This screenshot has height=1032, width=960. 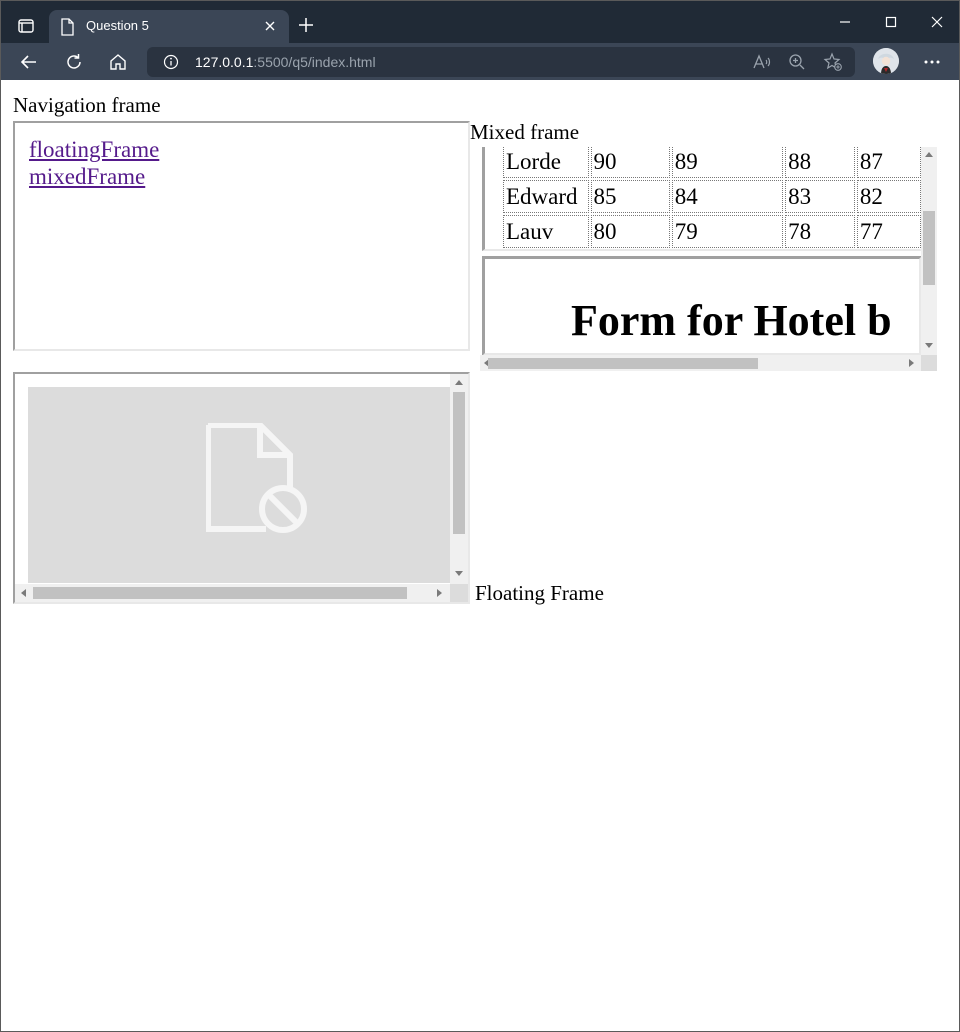 What do you see at coordinates (546, 196) in the screenshot?
I see `table-cell: Edward` at bounding box center [546, 196].